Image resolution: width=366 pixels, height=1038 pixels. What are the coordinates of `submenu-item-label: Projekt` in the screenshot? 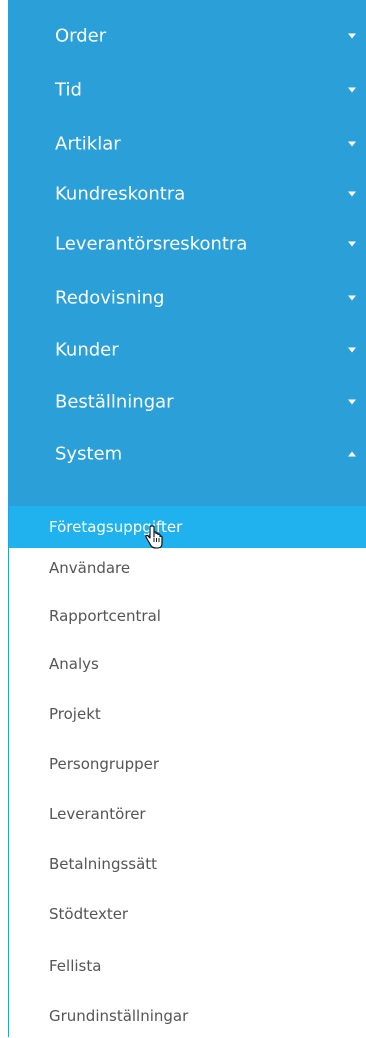 It's located at (75, 714).